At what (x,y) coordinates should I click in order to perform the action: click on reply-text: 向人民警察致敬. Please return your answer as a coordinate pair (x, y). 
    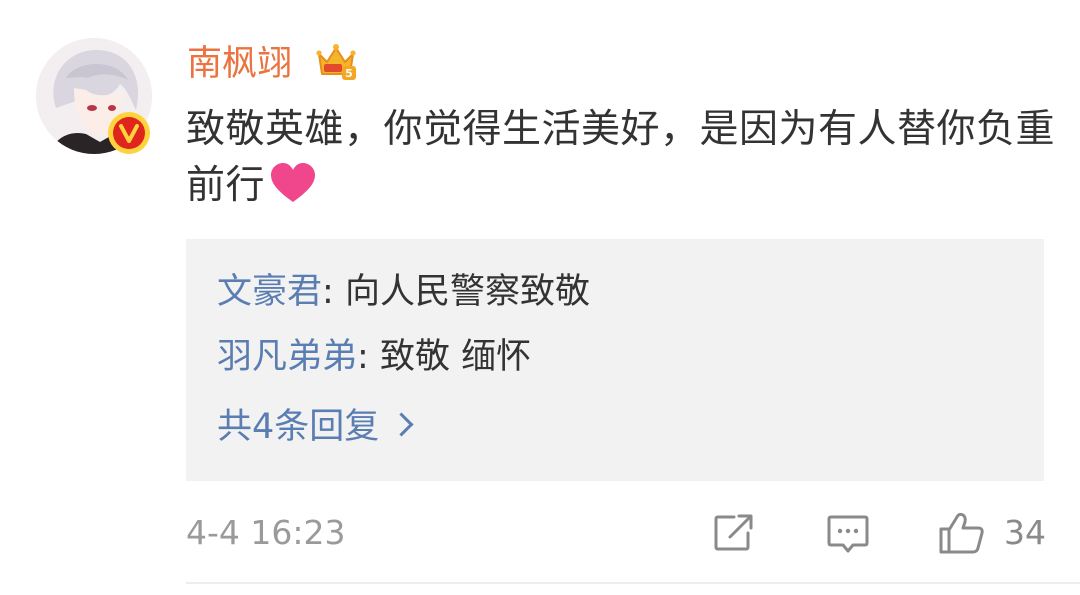
    Looking at the image, I should click on (467, 292).